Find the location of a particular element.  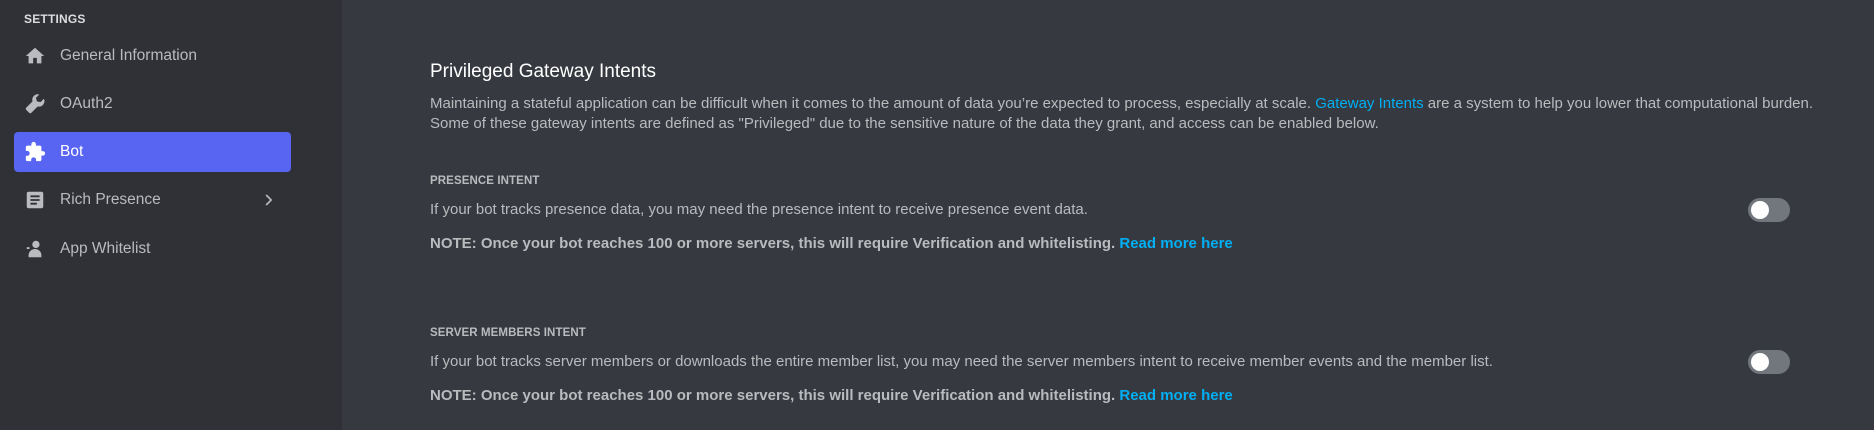

puzzle-icon is located at coordinates (35, 152).